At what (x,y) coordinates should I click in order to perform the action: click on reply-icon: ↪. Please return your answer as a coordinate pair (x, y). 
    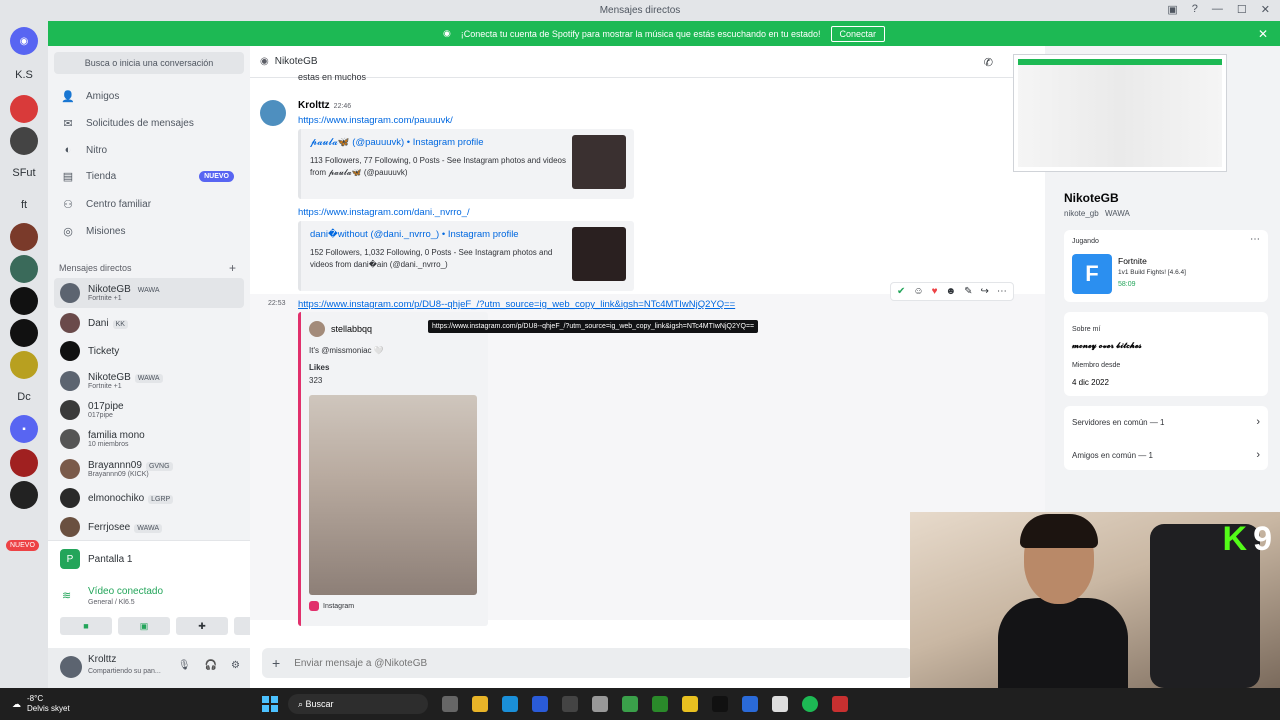
    Looking at the image, I should click on (984, 291).